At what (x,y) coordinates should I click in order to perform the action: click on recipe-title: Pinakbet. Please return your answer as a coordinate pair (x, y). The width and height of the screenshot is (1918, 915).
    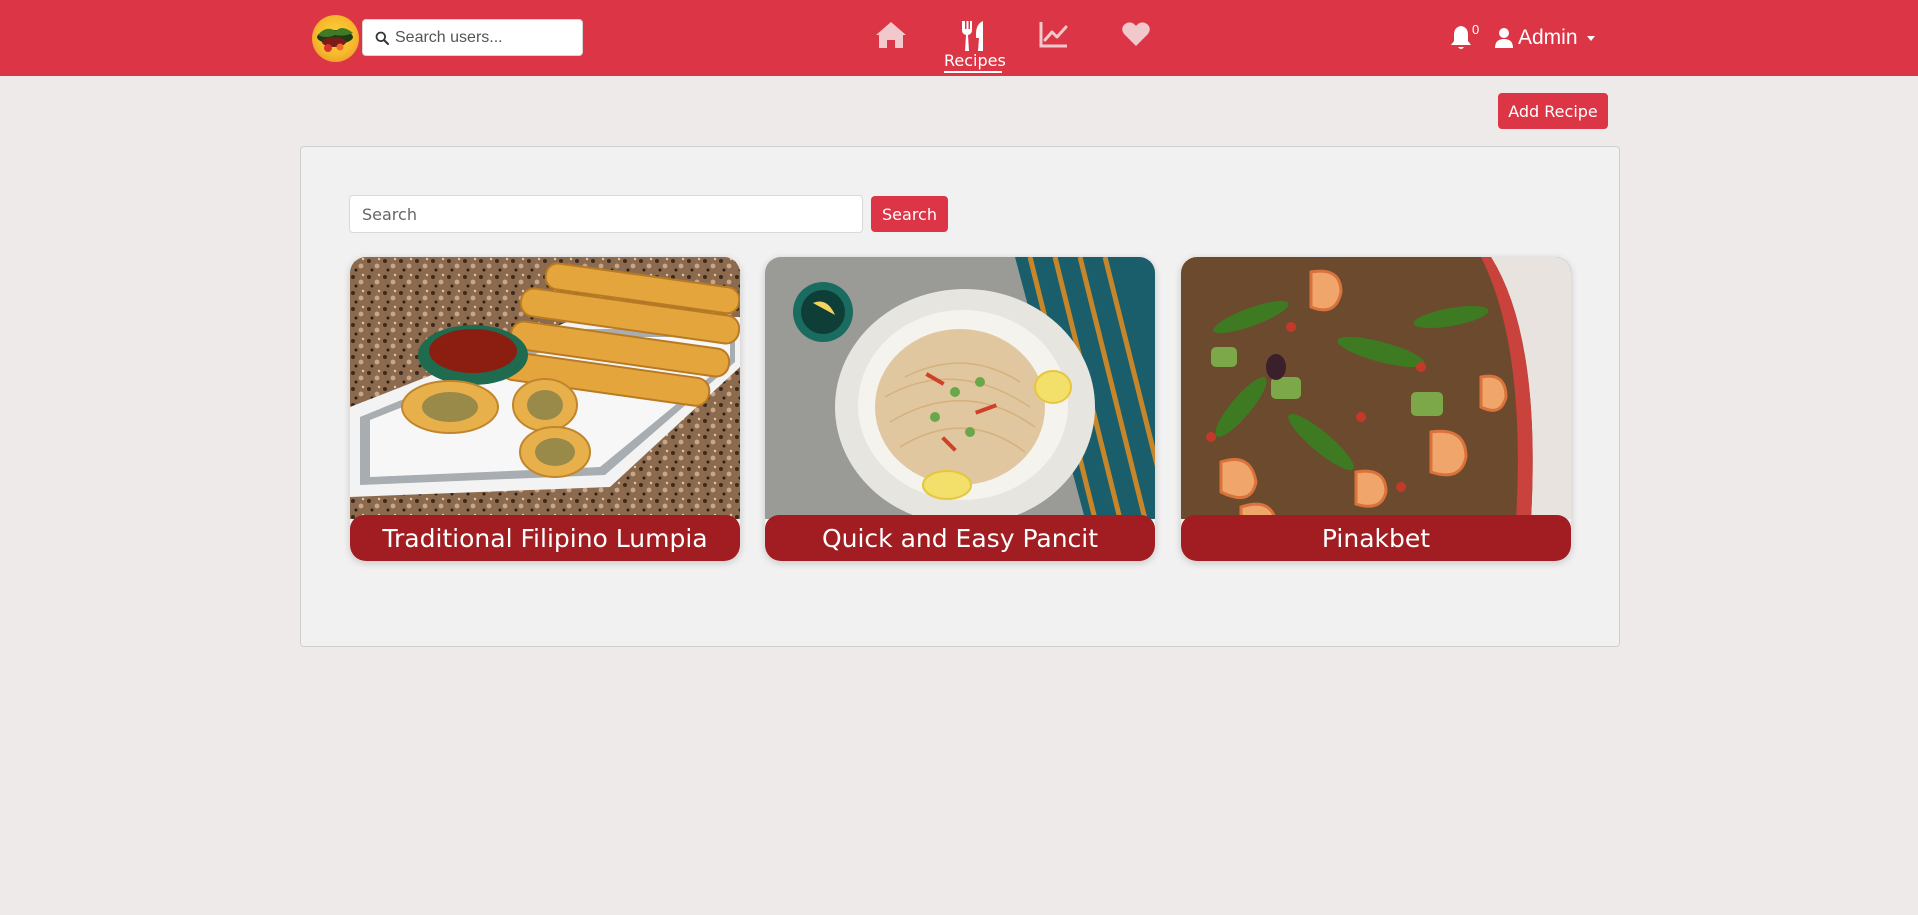
    Looking at the image, I should click on (1376, 538).